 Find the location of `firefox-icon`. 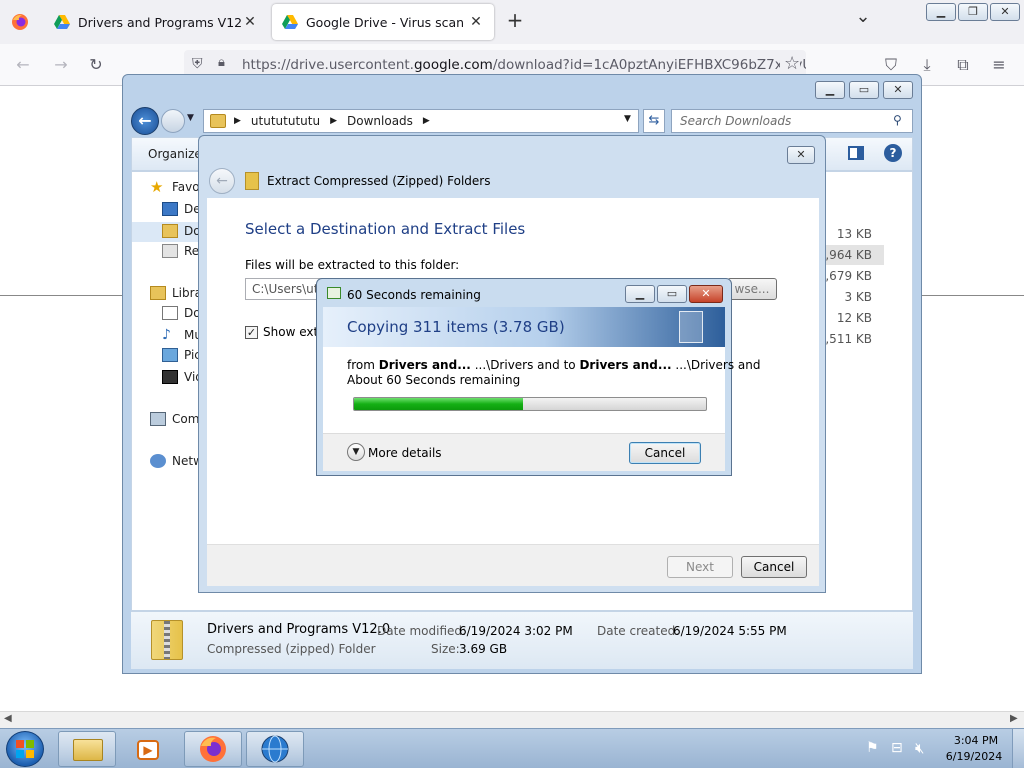

firefox-icon is located at coordinates (213, 749).